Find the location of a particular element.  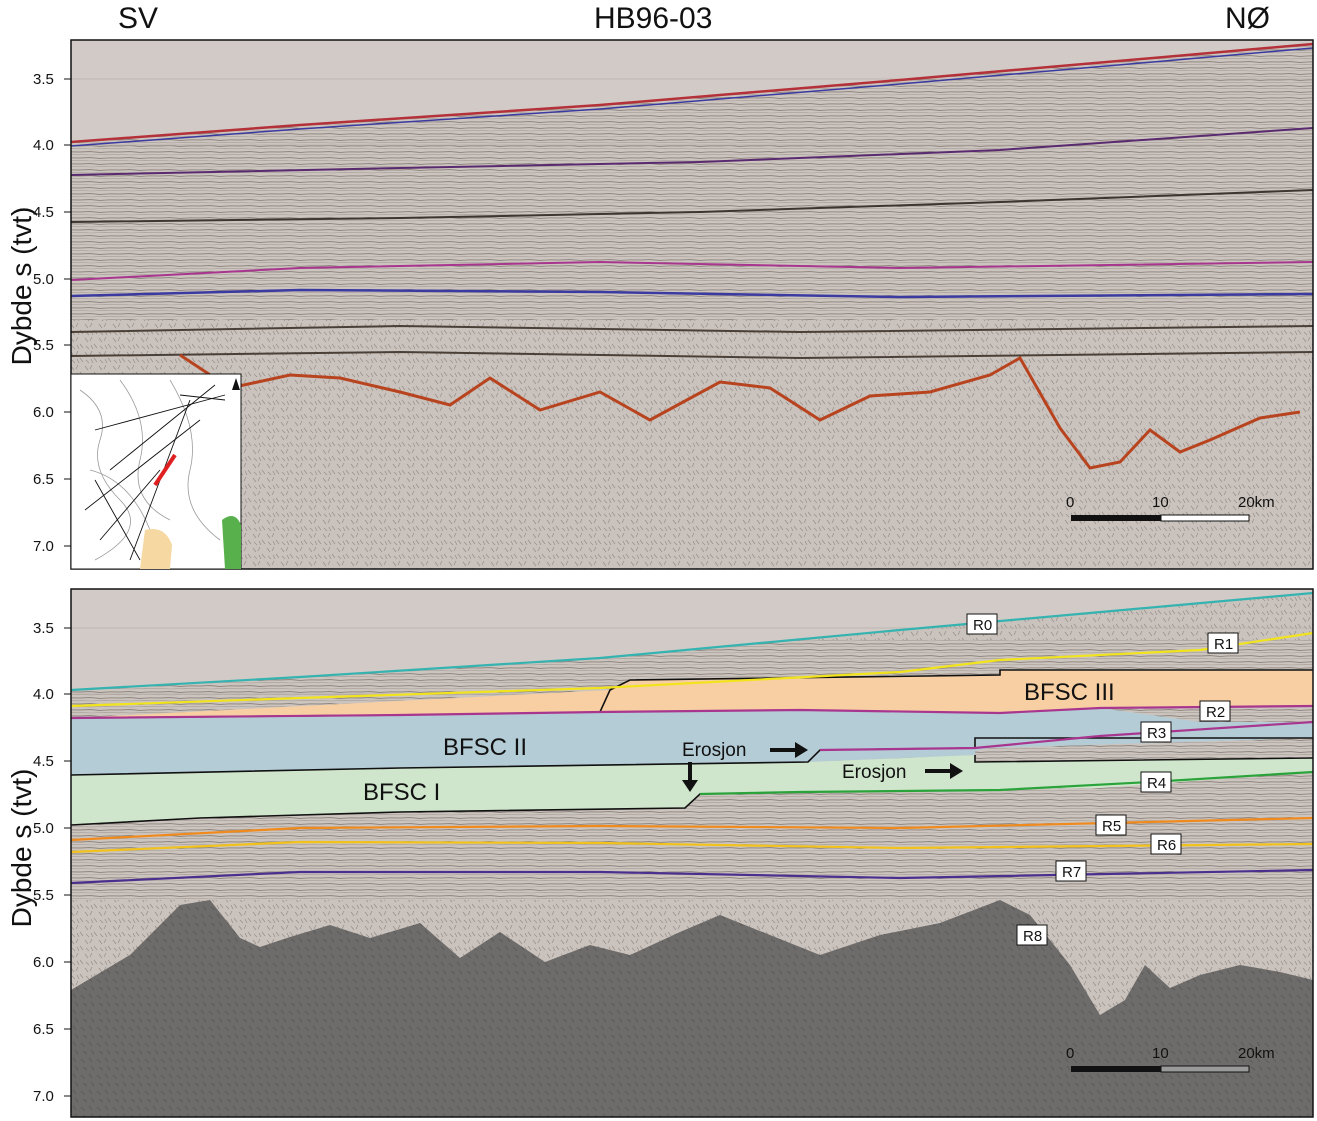

svg-text: R3 is located at coordinates (1156, 733).